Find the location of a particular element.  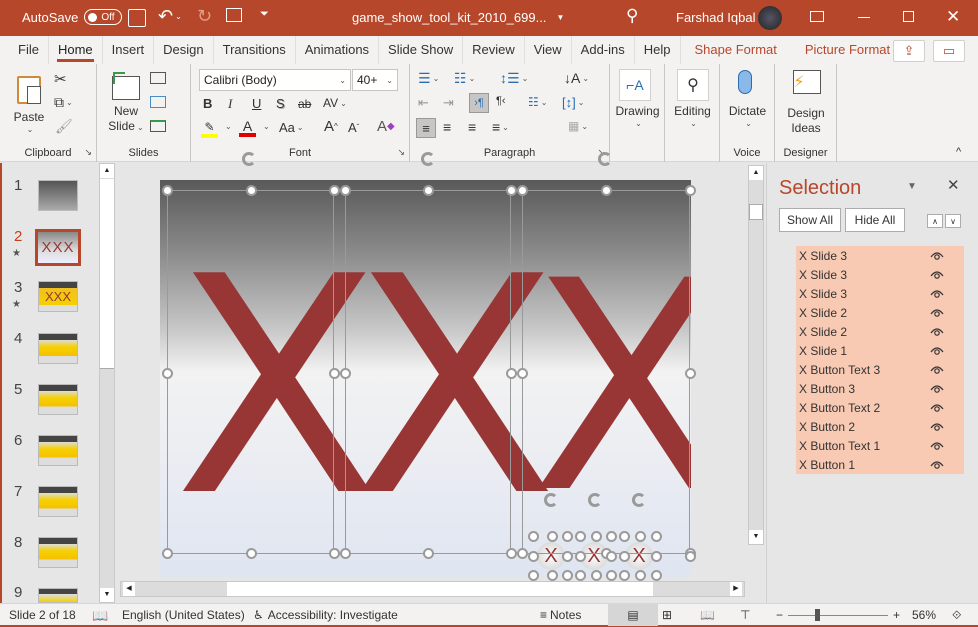

editing-button: Editing ⌄ is located at coordinates (692, 116).